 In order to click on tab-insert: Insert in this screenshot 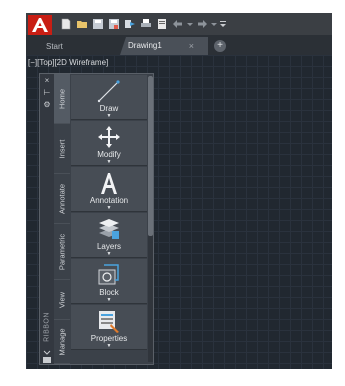, I will do `click(62, 149)`.